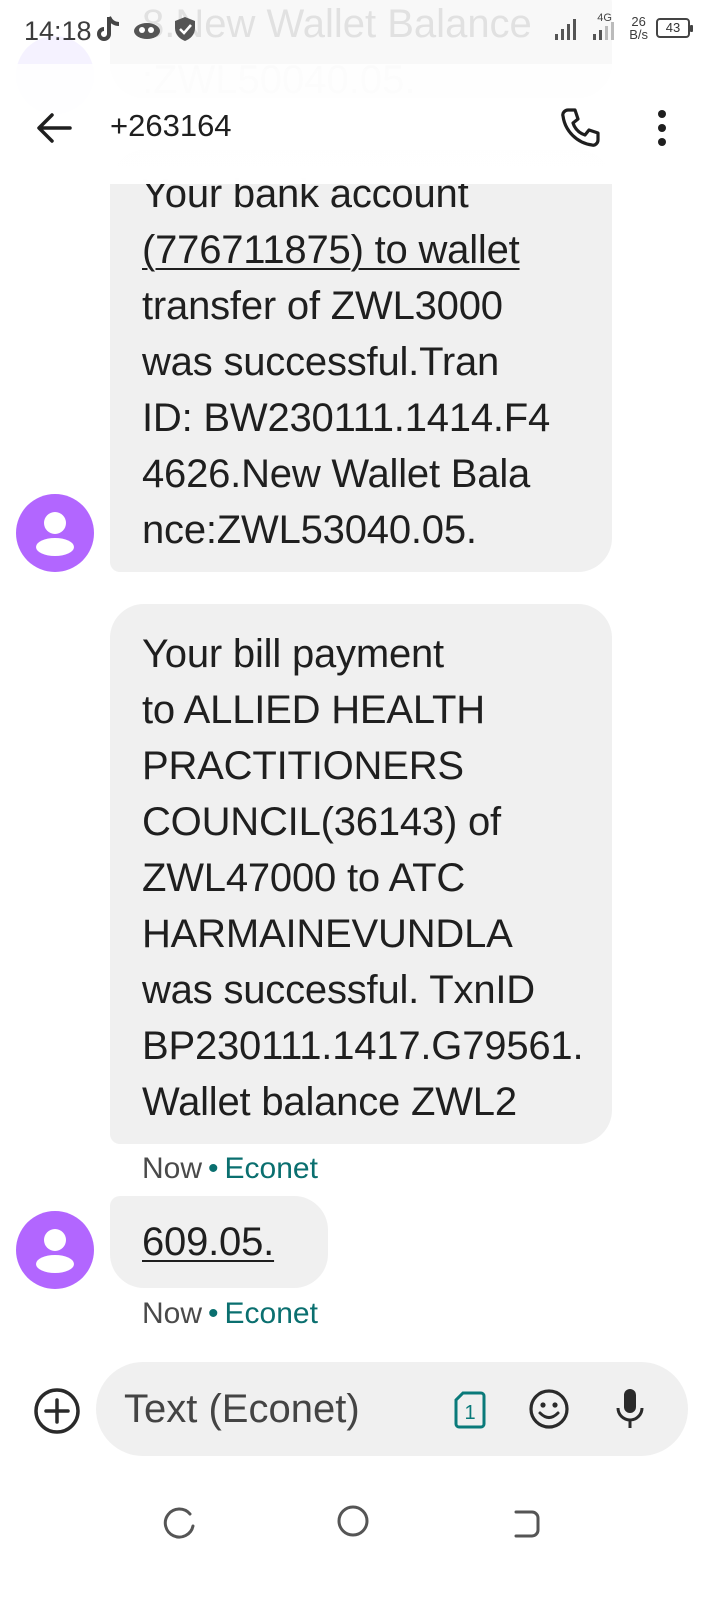  I want to click on tiktok-icon, so click(108, 28).